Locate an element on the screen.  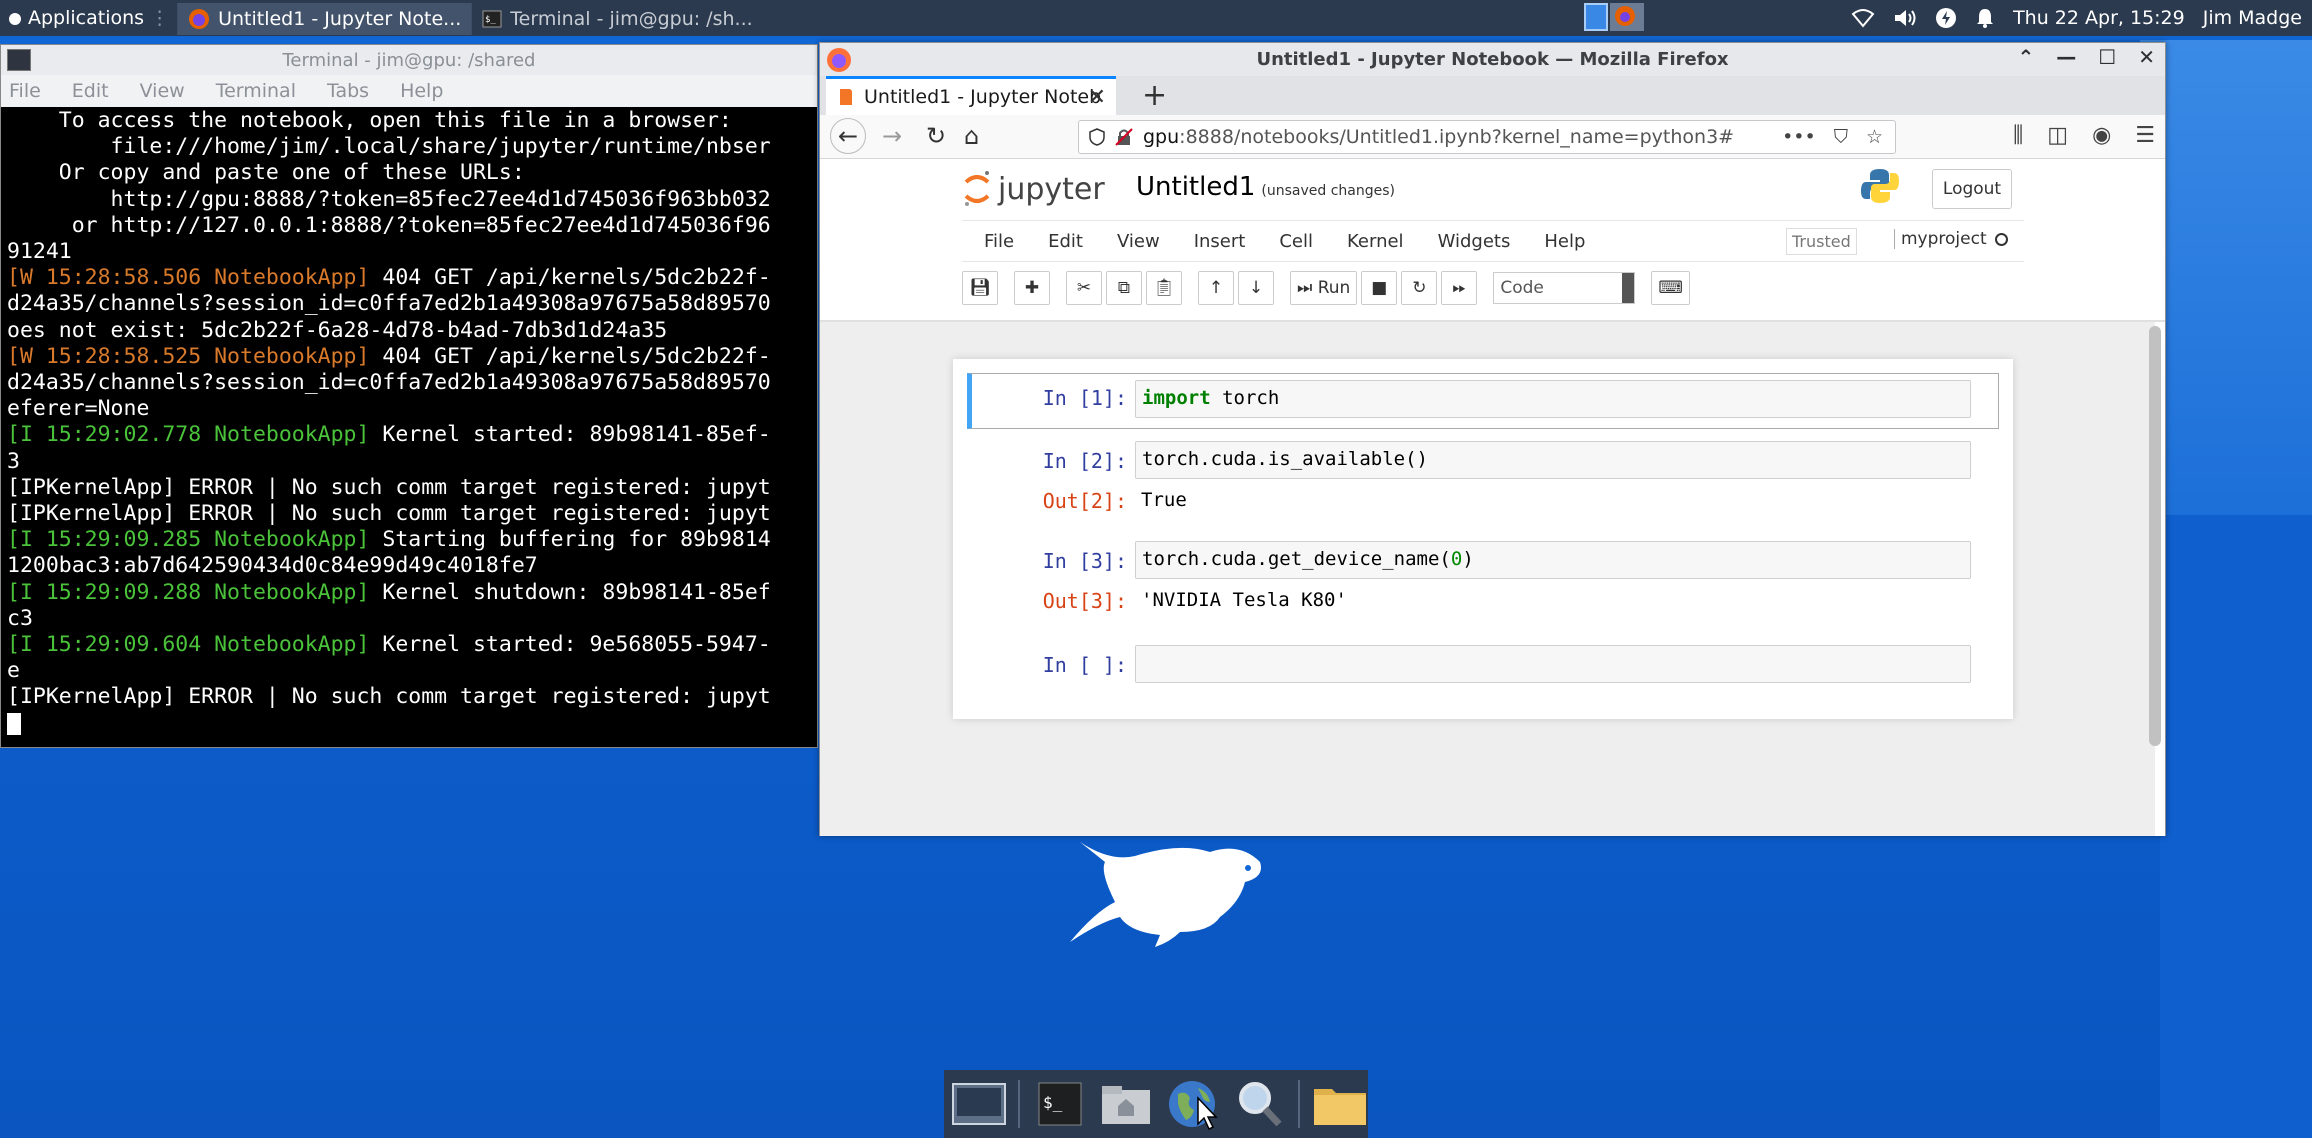
page-scrollbar is located at coordinates (2155, 536).